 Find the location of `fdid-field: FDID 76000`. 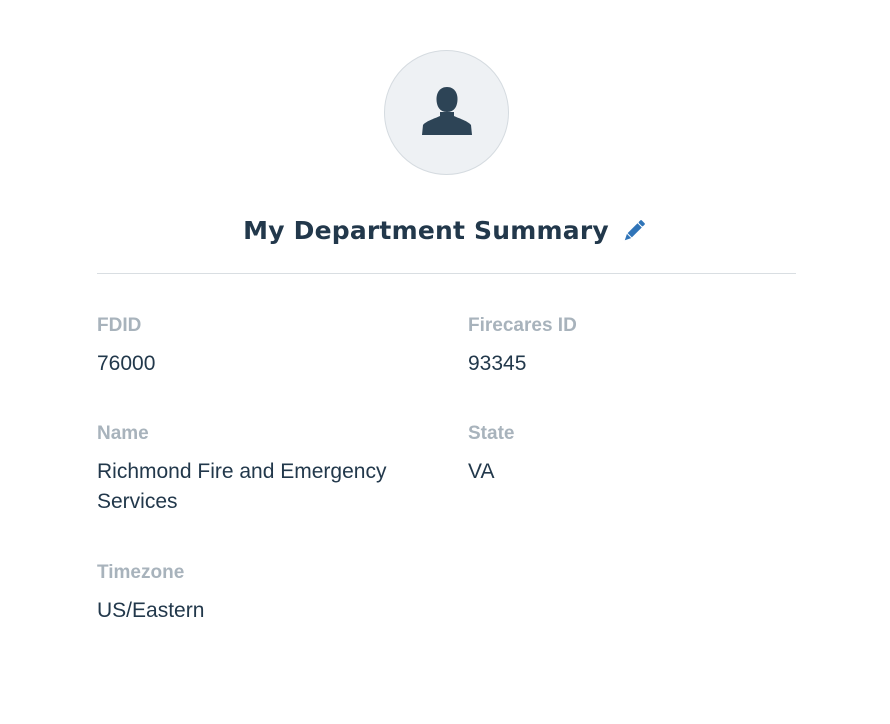

fdid-field: FDID 76000 is located at coordinates (262, 346).